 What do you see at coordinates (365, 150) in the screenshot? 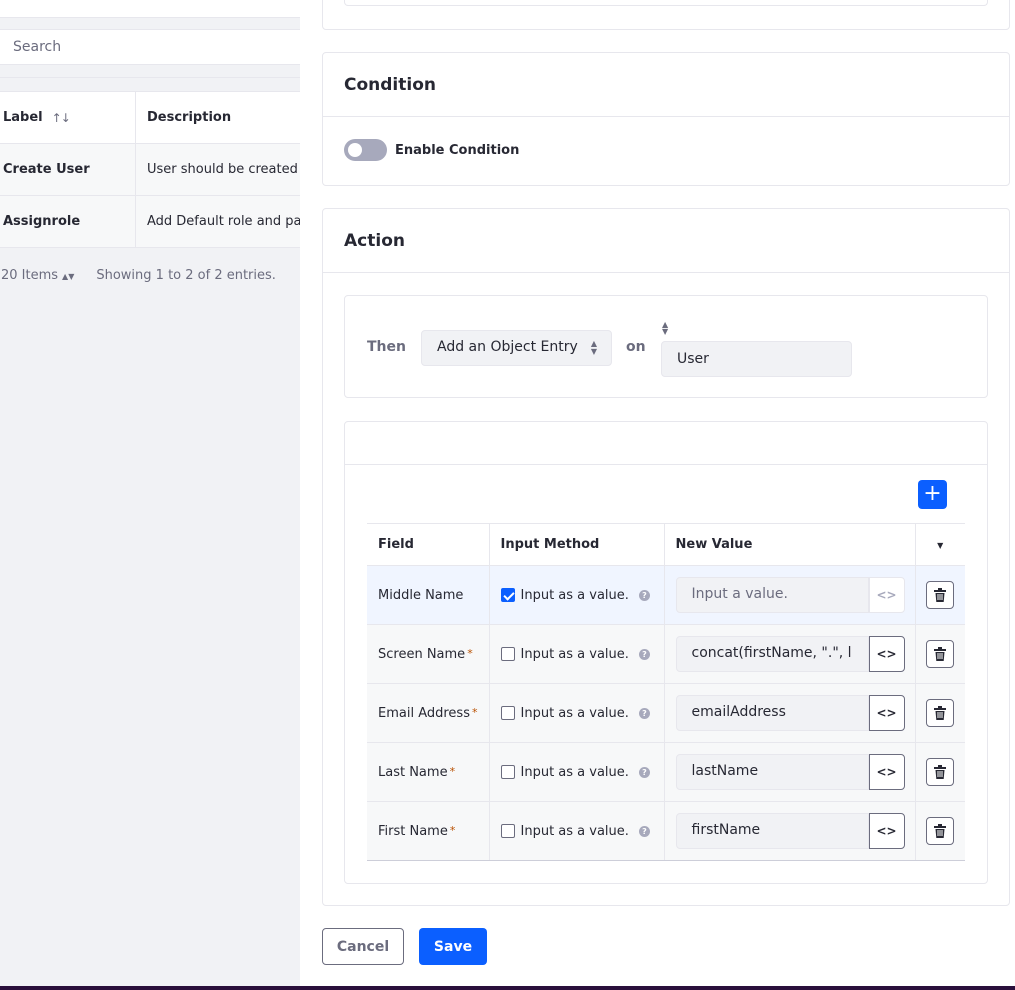
I see `enable-condition-toggle` at bounding box center [365, 150].